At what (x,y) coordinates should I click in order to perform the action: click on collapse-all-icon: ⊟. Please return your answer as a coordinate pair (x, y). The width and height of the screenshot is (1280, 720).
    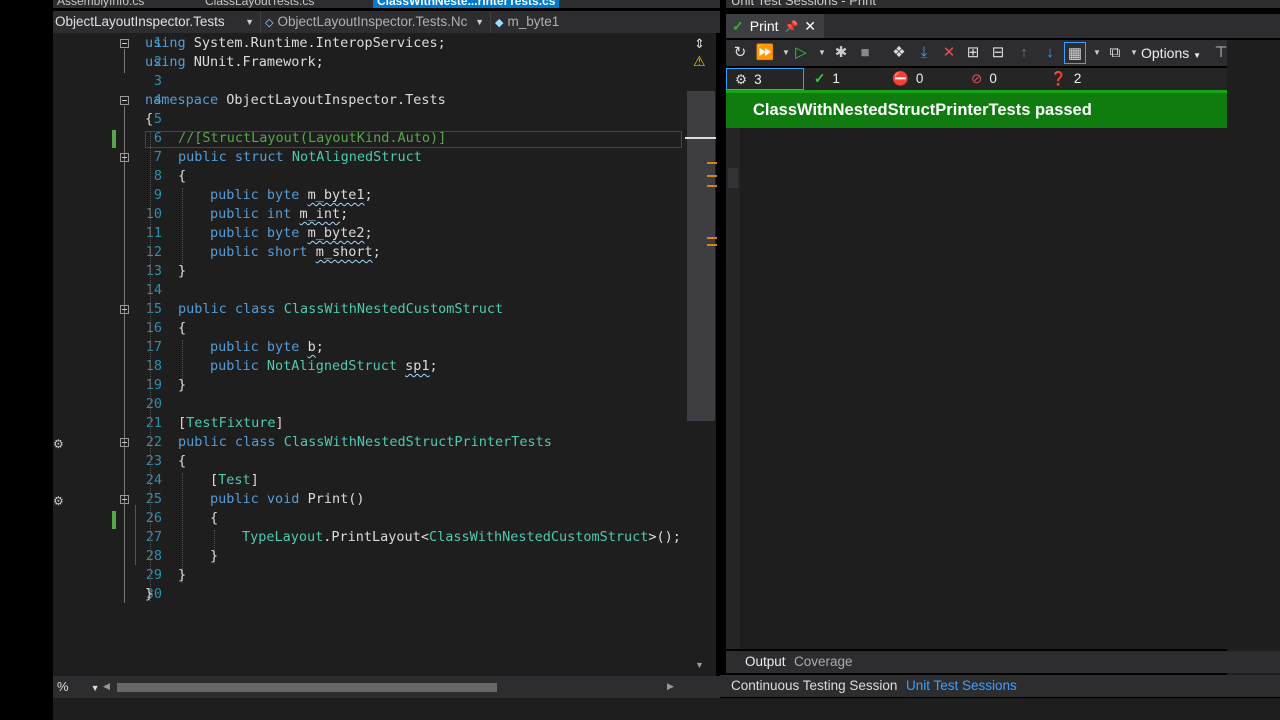
    Looking at the image, I should click on (998, 53).